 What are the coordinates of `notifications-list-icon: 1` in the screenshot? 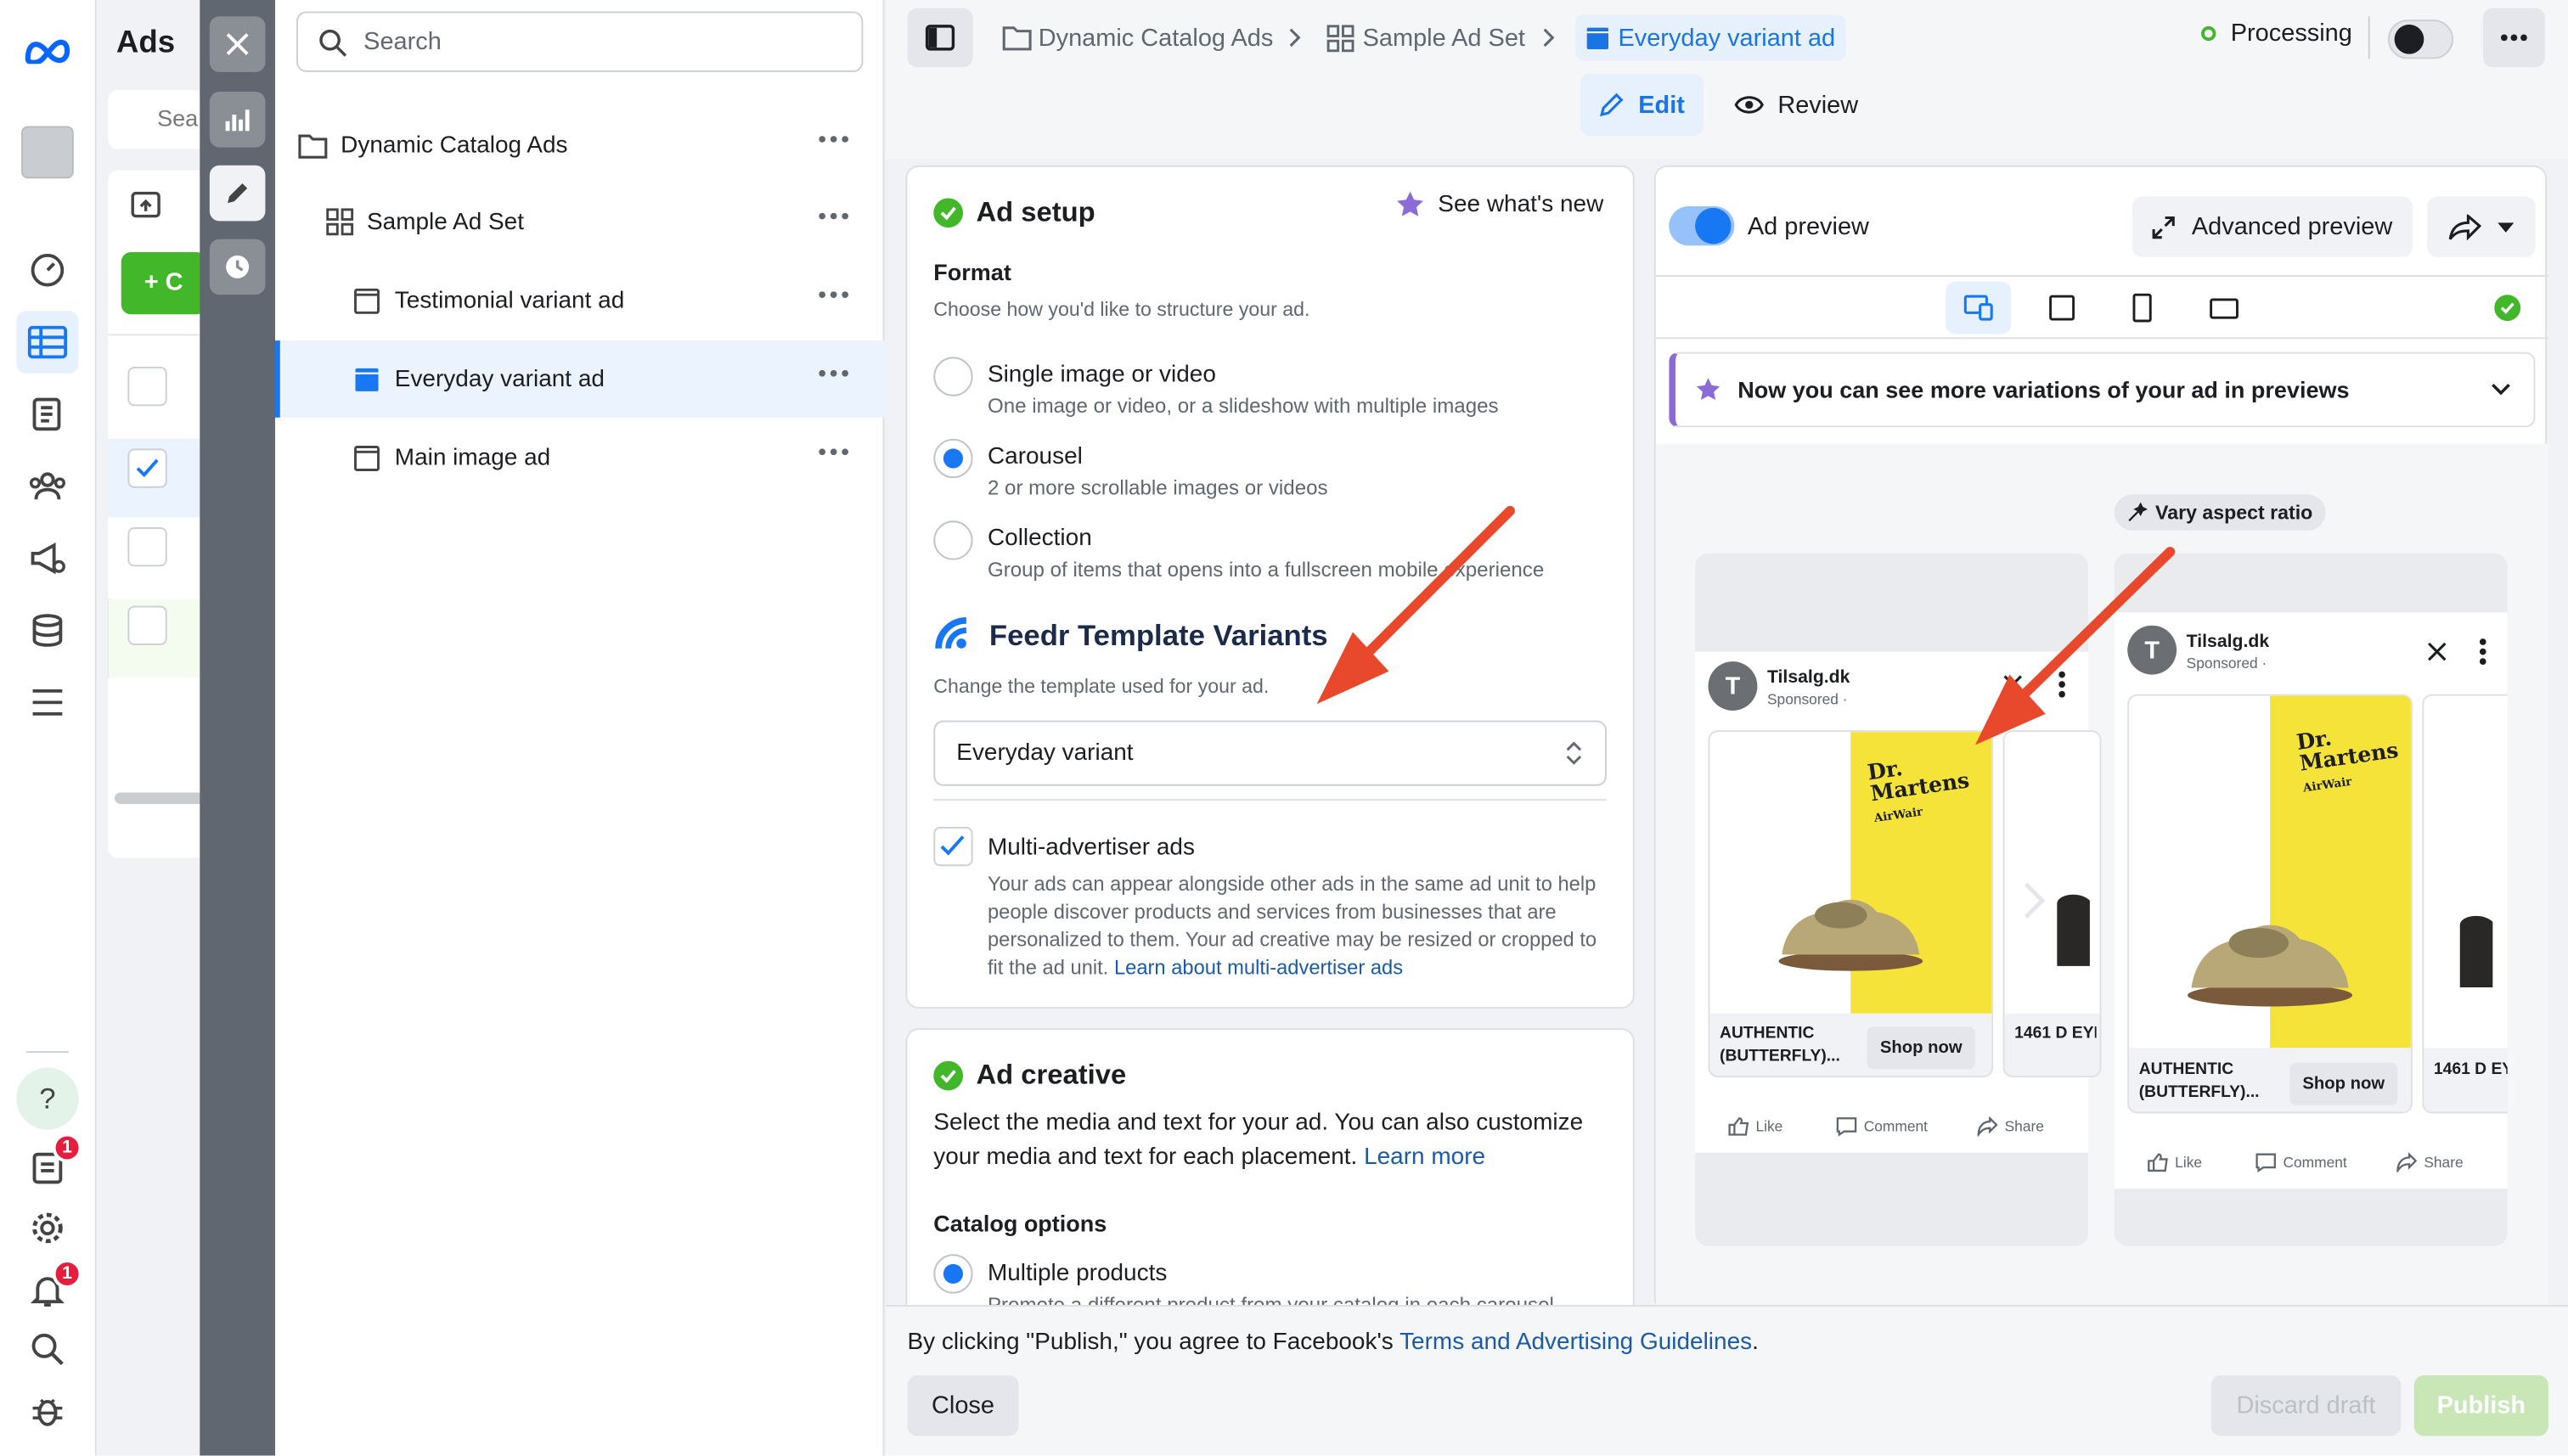 It's located at (49, 1165).